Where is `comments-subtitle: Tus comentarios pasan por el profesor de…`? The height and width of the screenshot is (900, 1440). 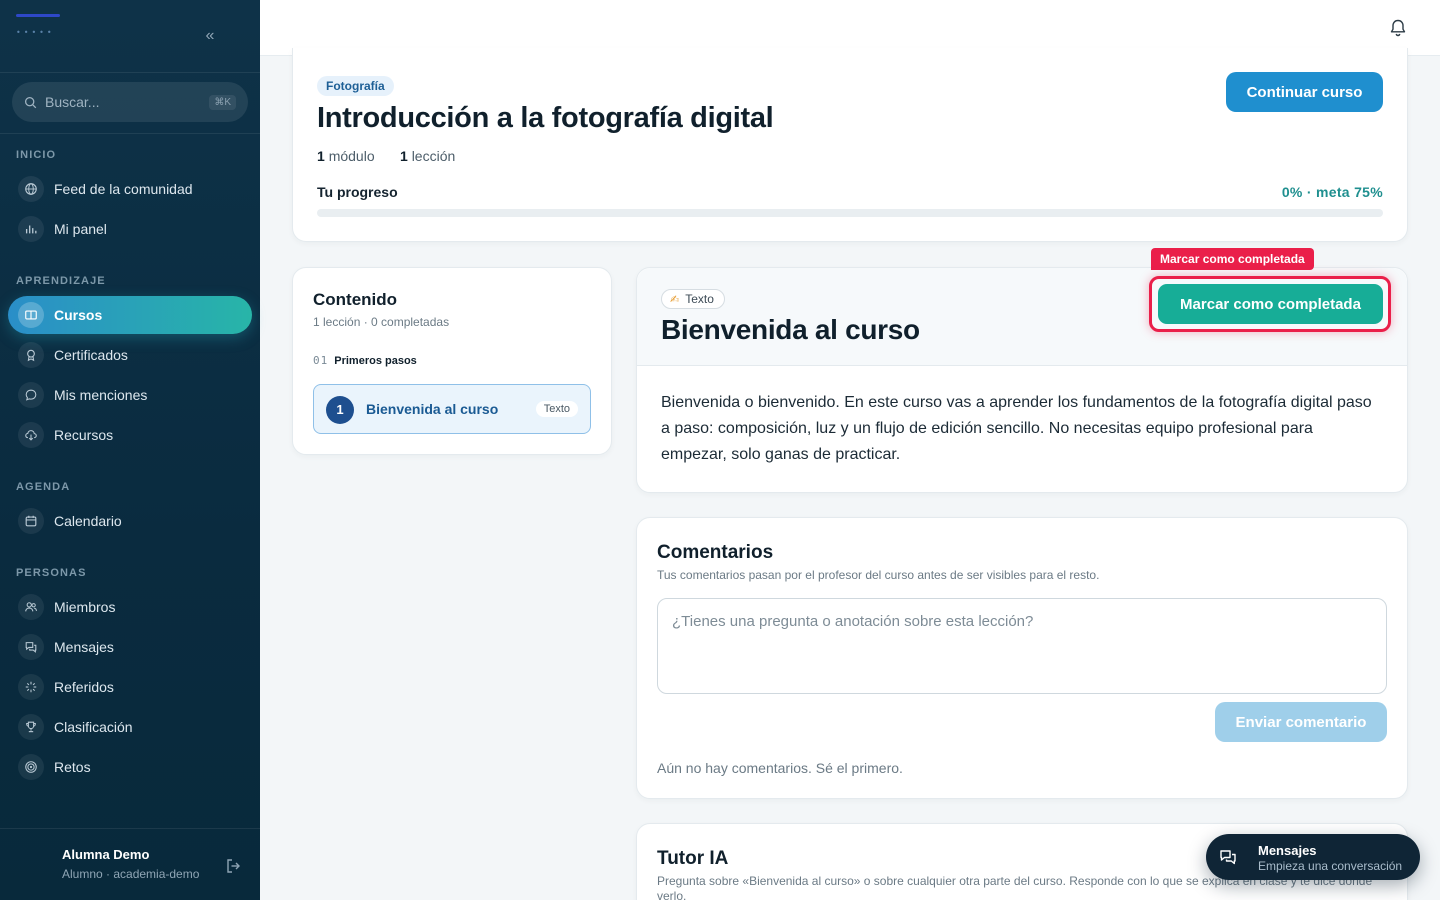
comments-subtitle: Tus comentarios pasan por el profesor de… is located at coordinates (878, 575).